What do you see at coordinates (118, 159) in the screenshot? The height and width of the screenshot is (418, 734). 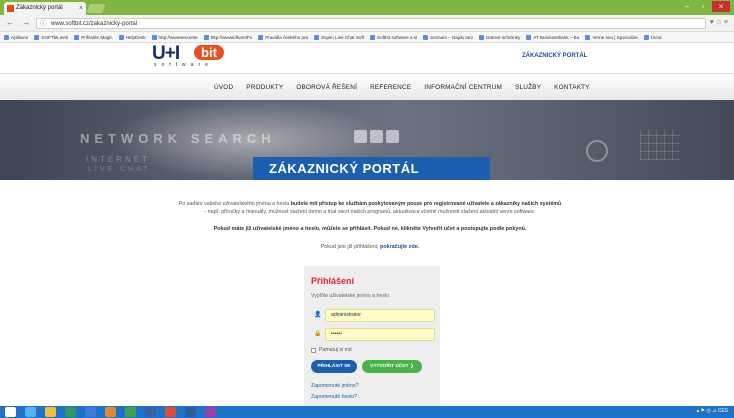 I see `banner-internet: INTERNET` at bounding box center [118, 159].